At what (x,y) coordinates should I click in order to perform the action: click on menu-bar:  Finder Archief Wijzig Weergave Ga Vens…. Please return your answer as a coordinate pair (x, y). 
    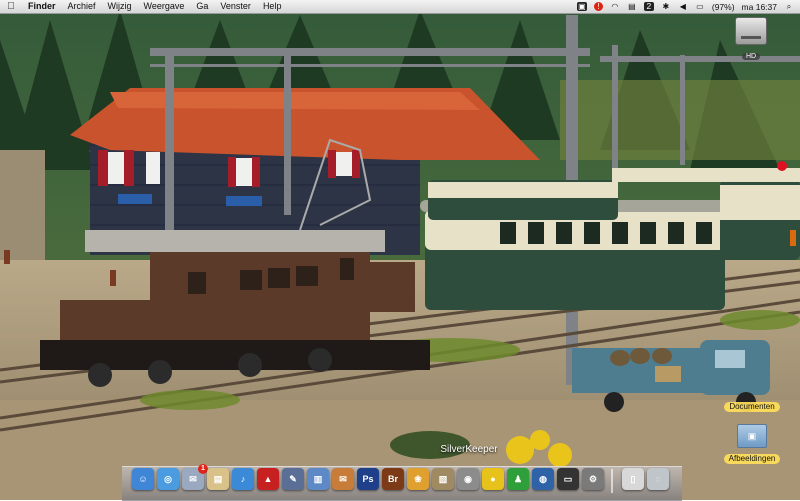
    Looking at the image, I should click on (400, 7).